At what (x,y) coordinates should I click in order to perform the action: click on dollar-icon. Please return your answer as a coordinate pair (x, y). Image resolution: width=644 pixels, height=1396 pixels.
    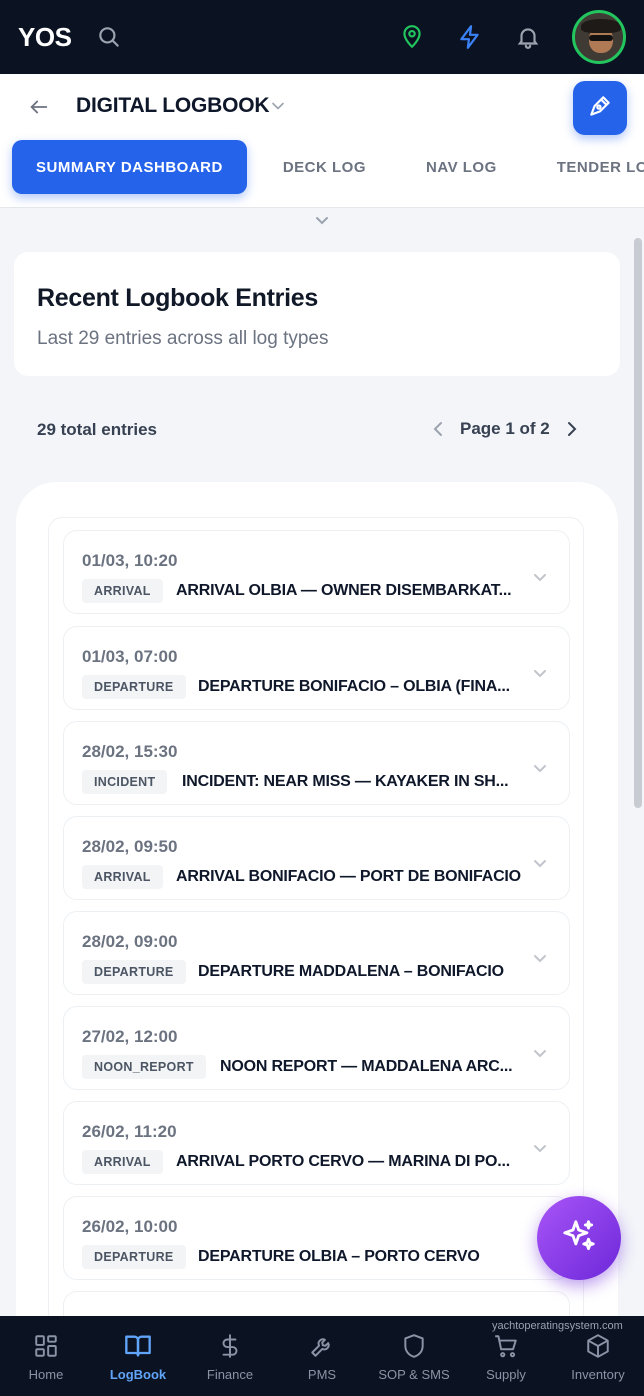
    Looking at the image, I should click on (230, 1346).